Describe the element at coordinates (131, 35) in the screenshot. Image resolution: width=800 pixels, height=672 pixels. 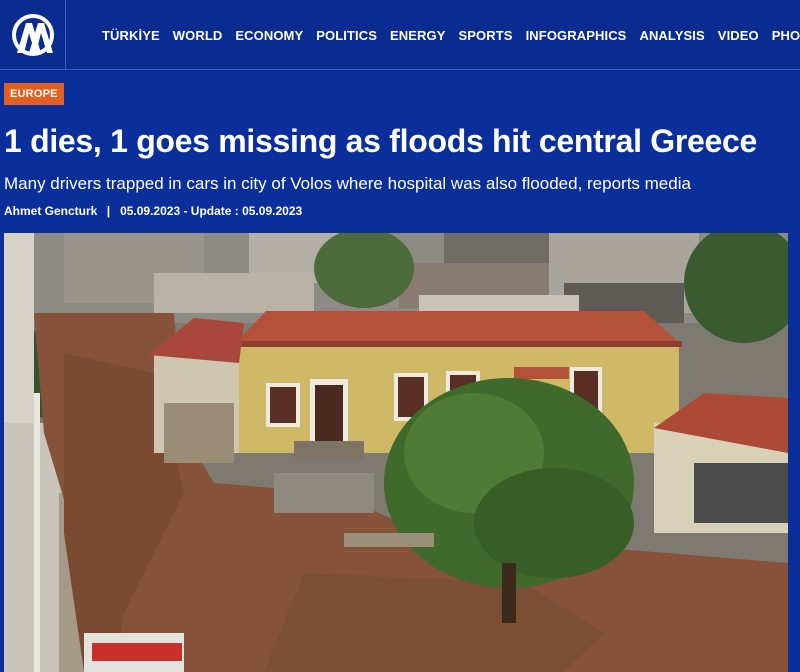
I see `nav-item-turkiye: TÜRKİYE` at that location.